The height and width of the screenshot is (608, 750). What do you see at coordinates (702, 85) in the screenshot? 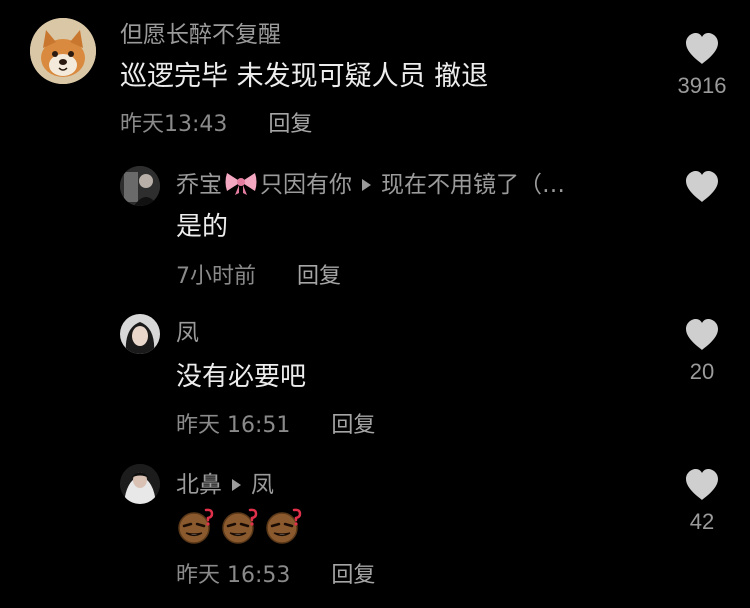
I see `like-count: 3916` at bounding box center [702, 85].